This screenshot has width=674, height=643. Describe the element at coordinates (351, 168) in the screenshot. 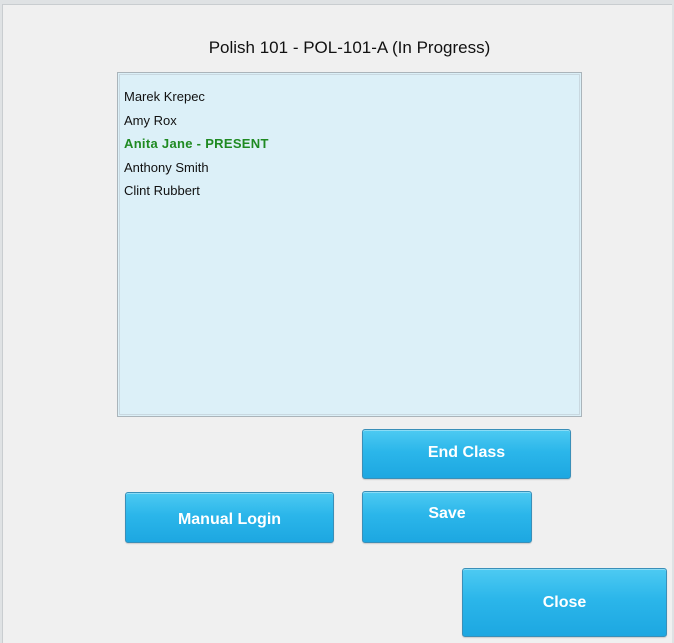

I see `list-item-anthony-smith: Anthony Smith` at that location.